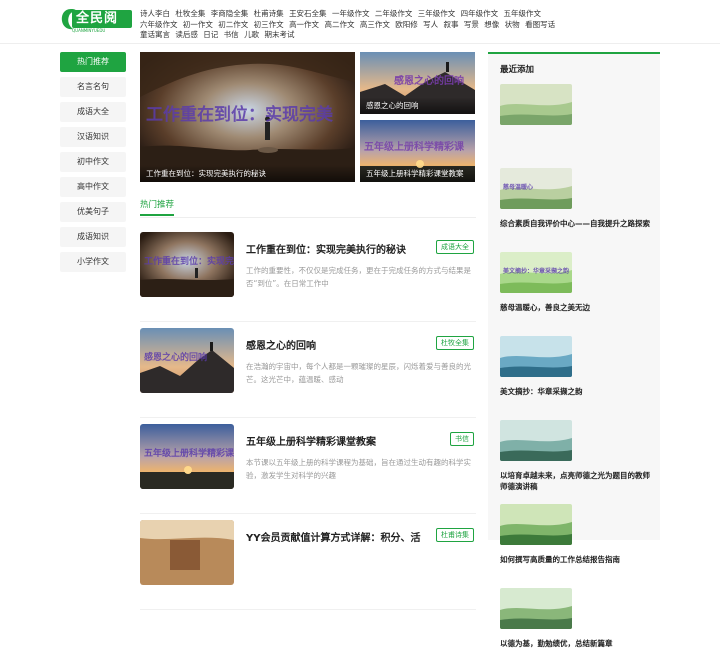 This screenshot has height=649, width=720. I want to click on sidebar-item: 小学作文, so click(93, 262).